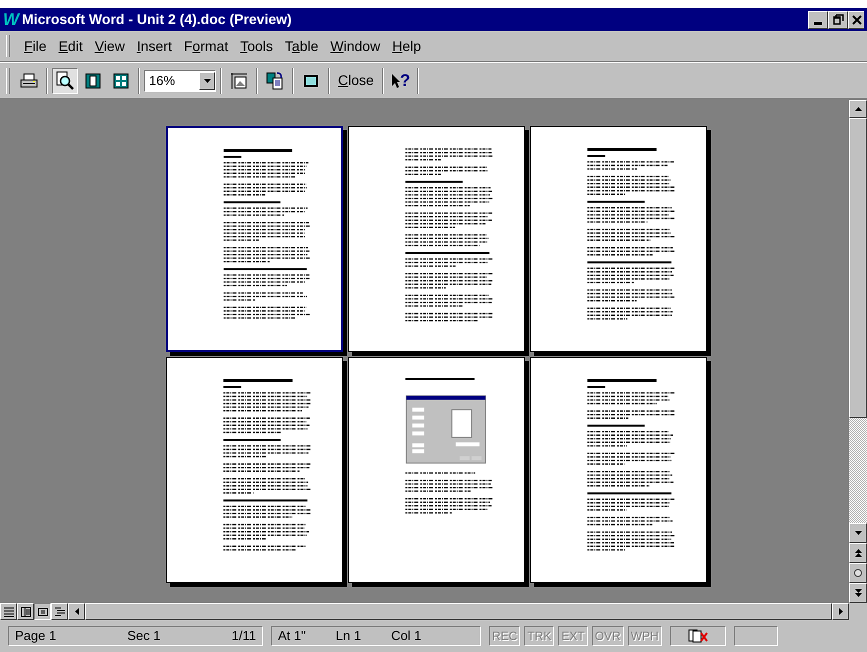 The height and width of the screenshot is (652, 867). Describe the element at coordinates (292, 636) in the screenshot. I see `status-field: At 1"` at that location.